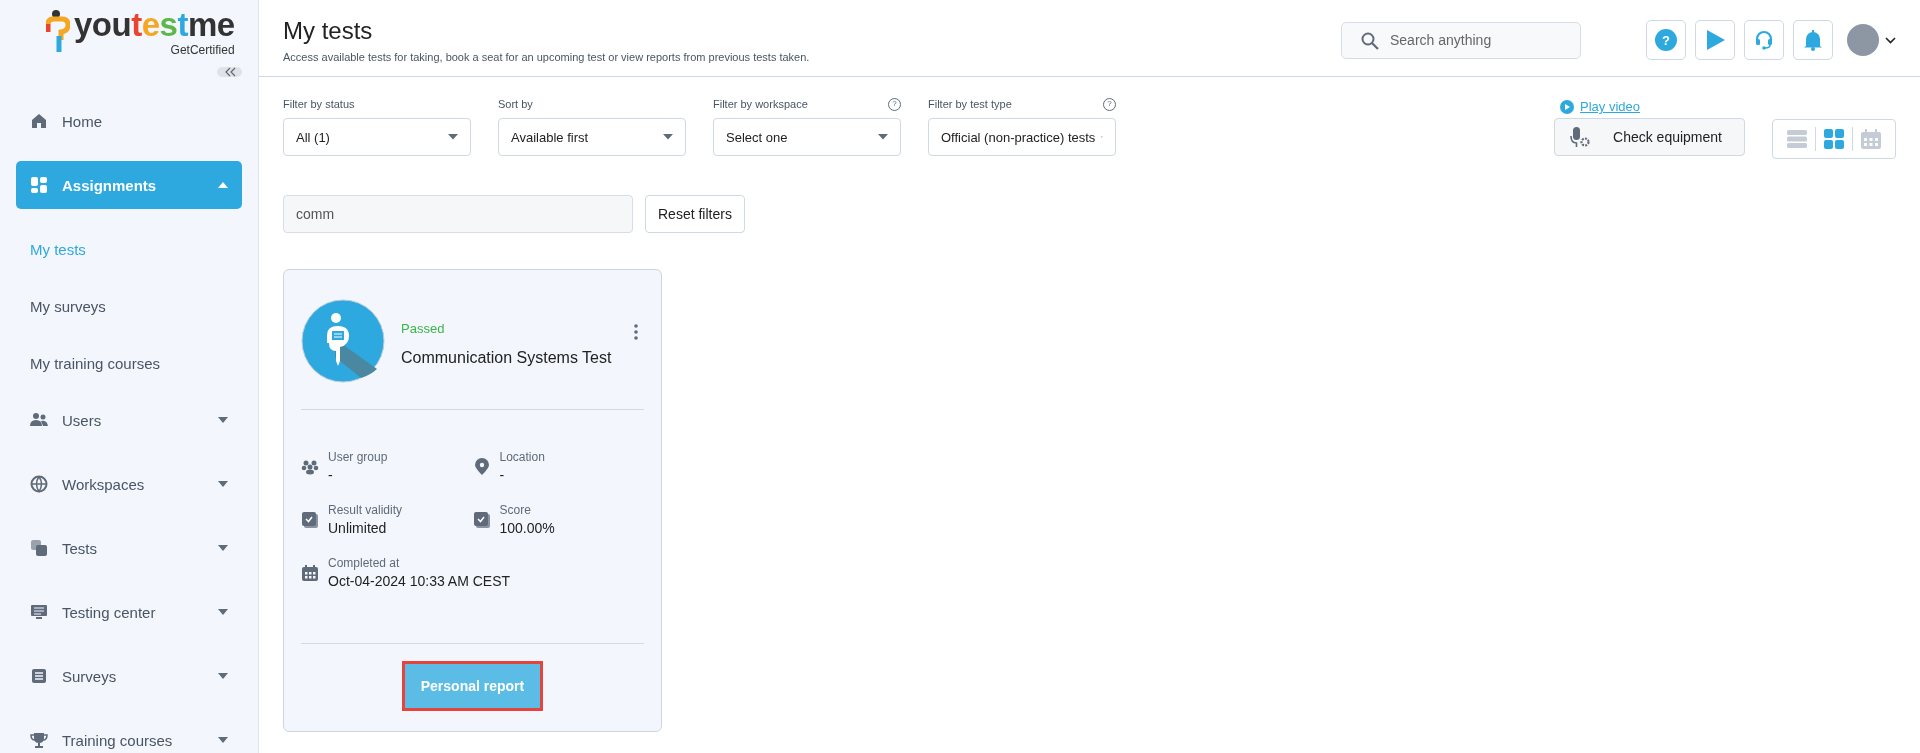 The height and width of the screenshot is (753, 1920). What do you see at coordinates (365, 510) in the screenshot?
I see `field-label: Result validity` at bounding box center [365, 510].